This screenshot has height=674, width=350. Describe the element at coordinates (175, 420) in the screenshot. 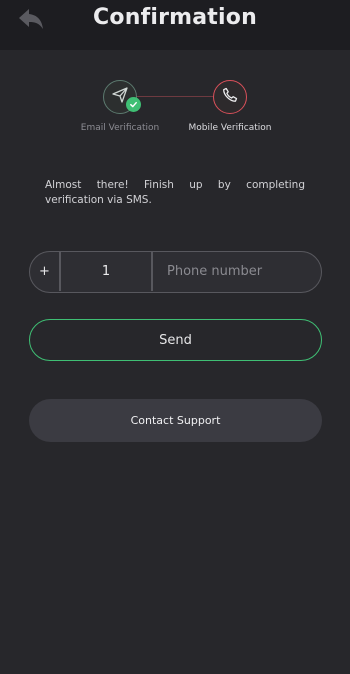

I see `contact-support-button: Contact Support` at that location.